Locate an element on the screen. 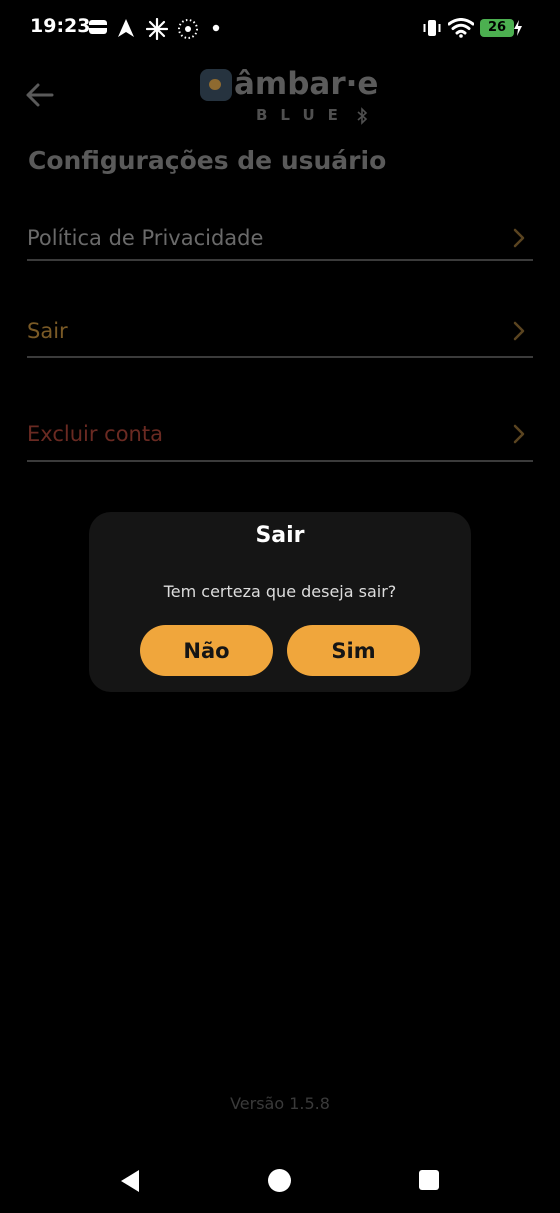 The height and width of the screenshot is (1213, 560). dialog-title: Sair is located at coordinates (280, 535).